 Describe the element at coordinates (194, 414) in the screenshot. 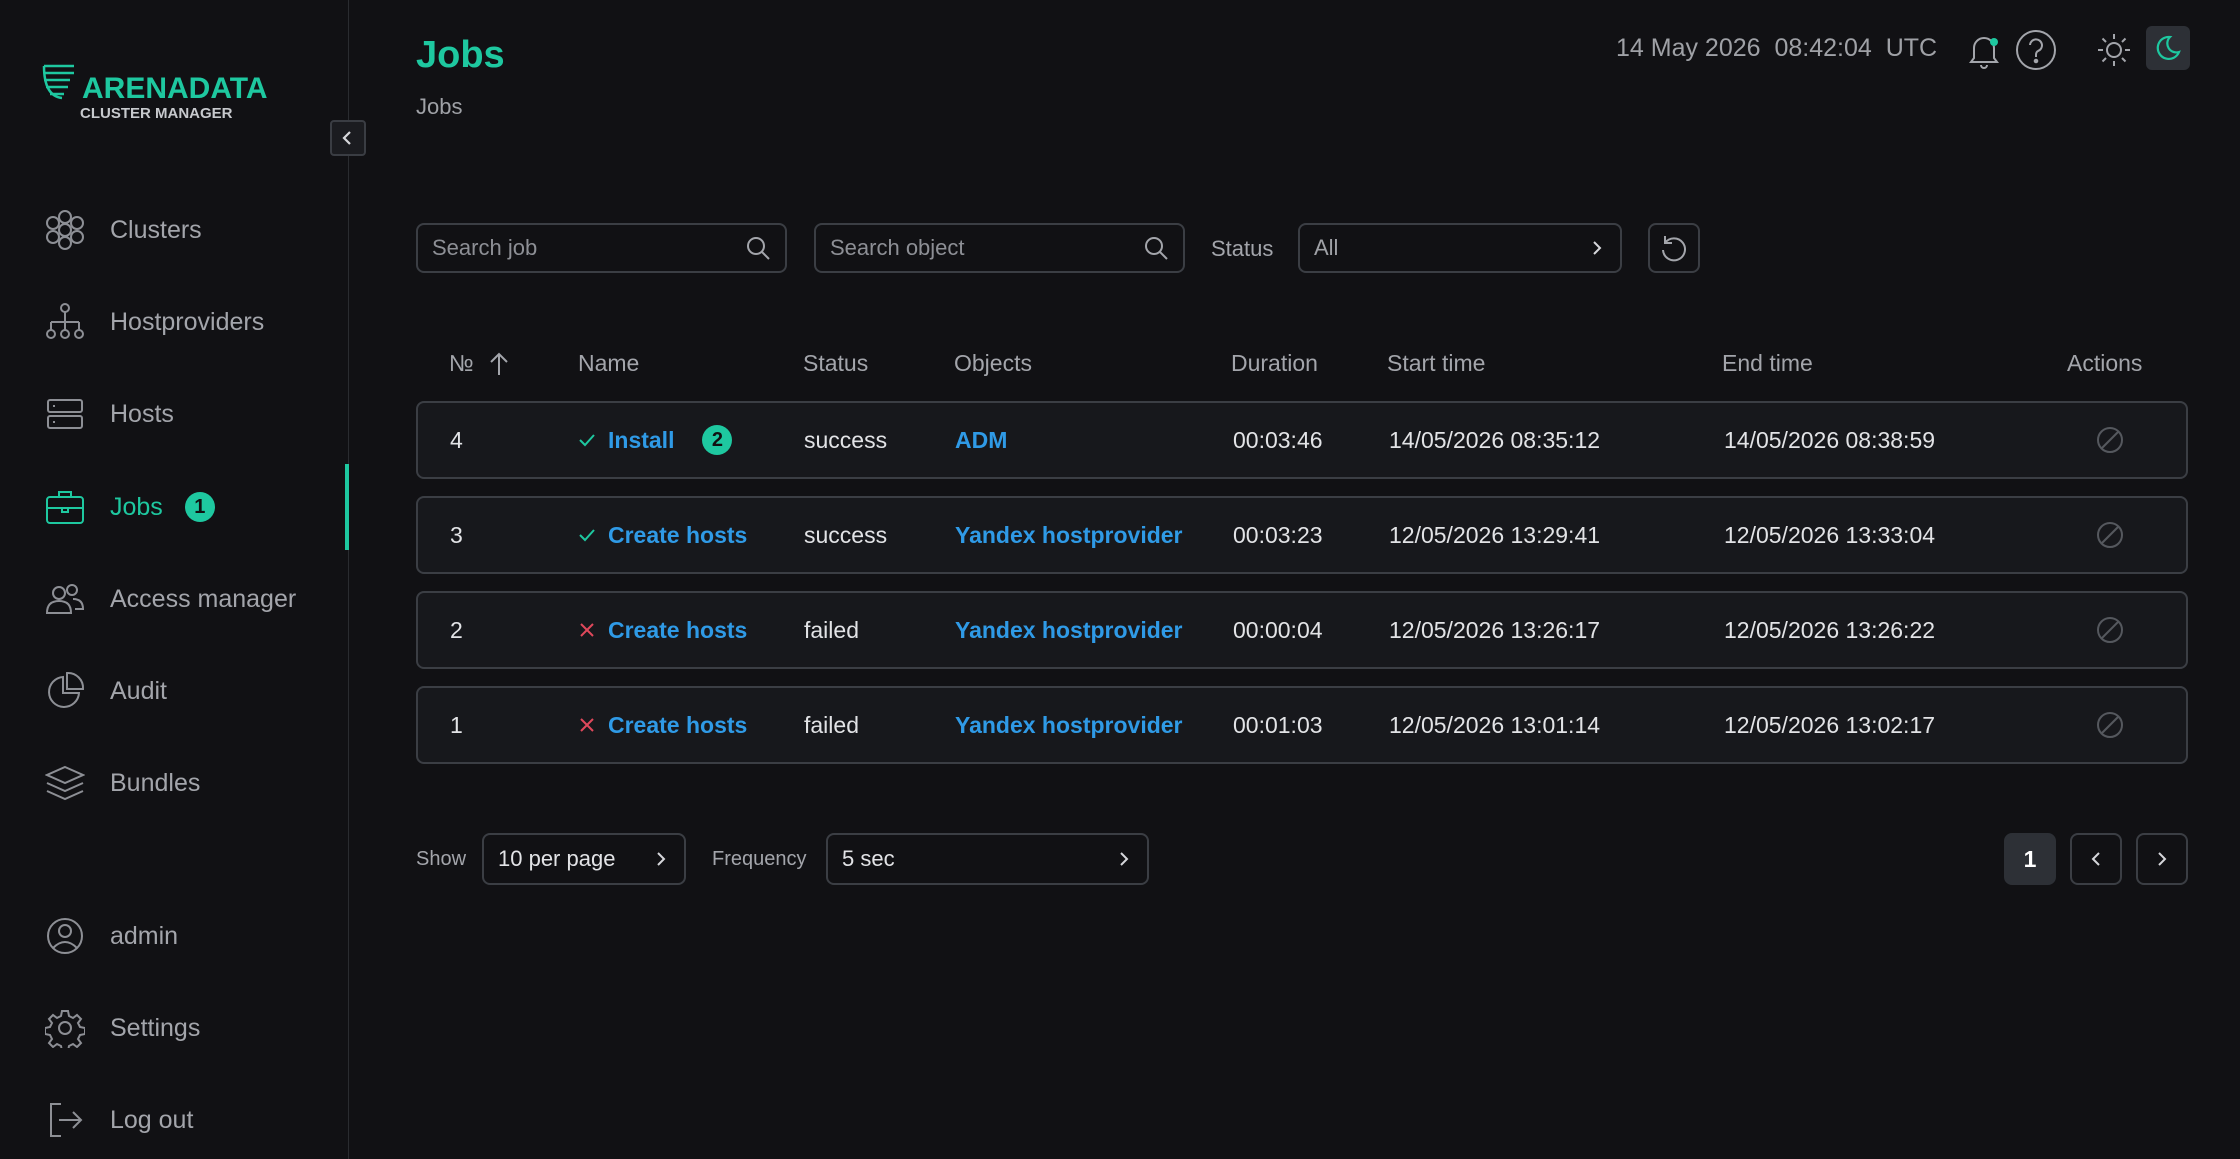

I see `sidebar-item-hosts: Hosts` at that location.